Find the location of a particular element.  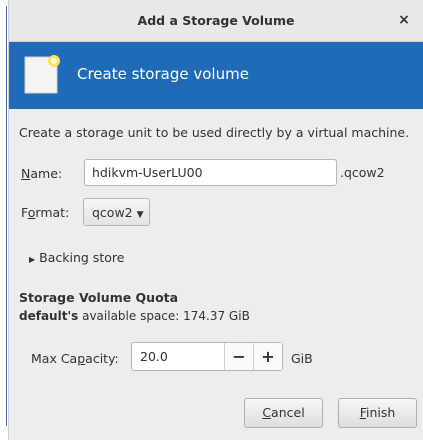

cancel-button: Cancel is located at coordinates (283, 413).